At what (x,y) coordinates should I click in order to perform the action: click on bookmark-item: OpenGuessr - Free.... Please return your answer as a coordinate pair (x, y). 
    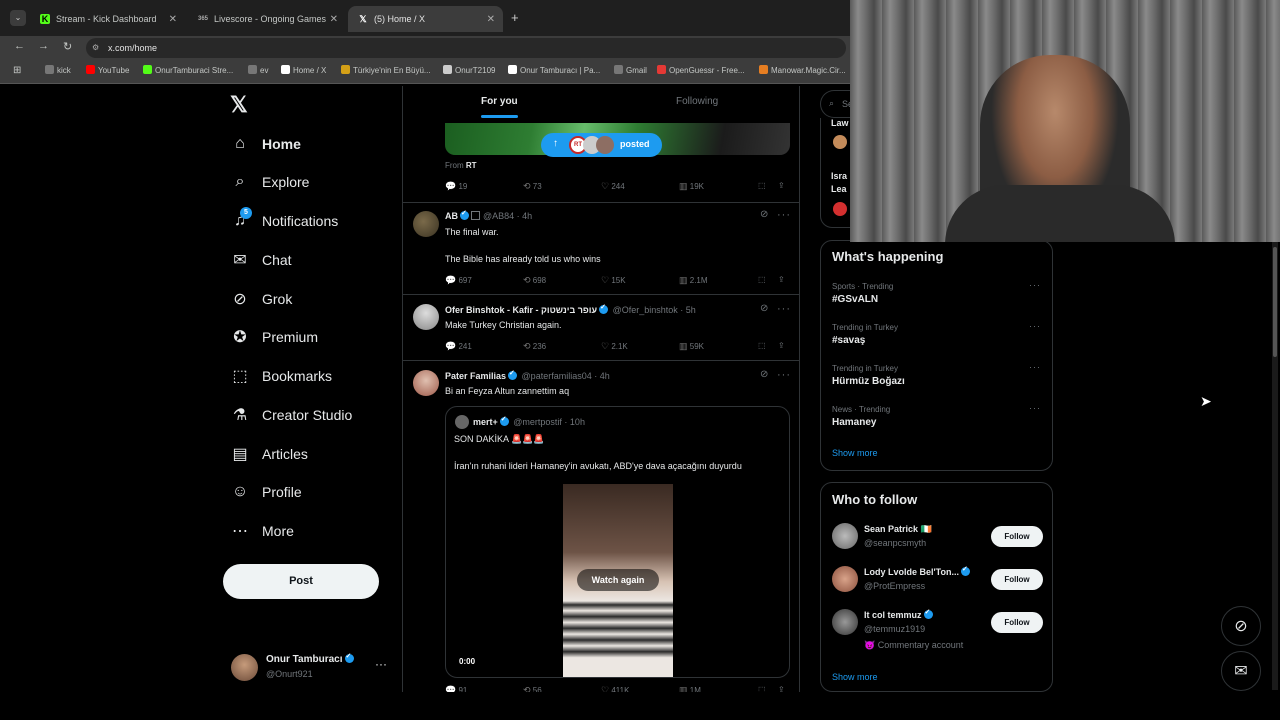
    Looking at the image, I should click on (701, 70).